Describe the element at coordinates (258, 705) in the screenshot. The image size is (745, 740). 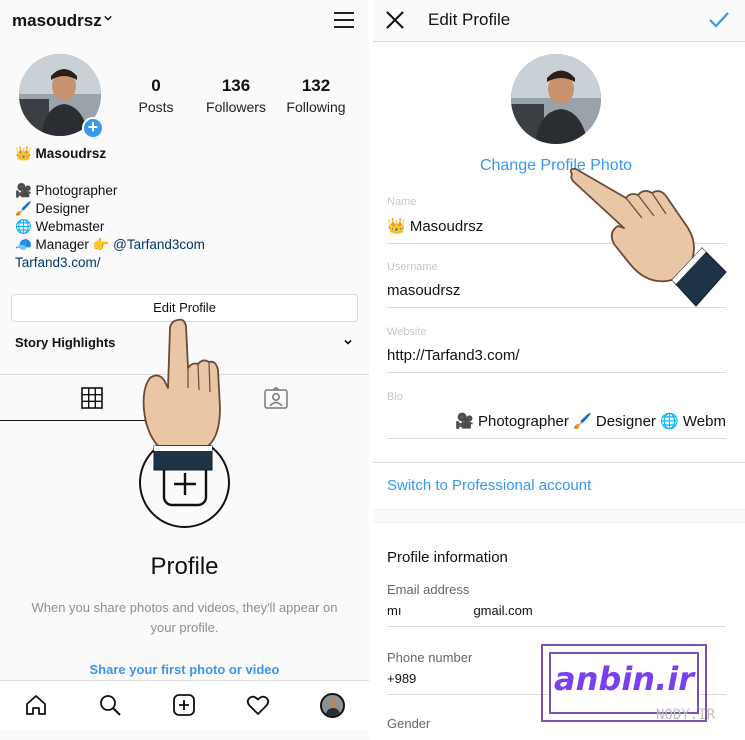
I see `heart-icon` at that location.